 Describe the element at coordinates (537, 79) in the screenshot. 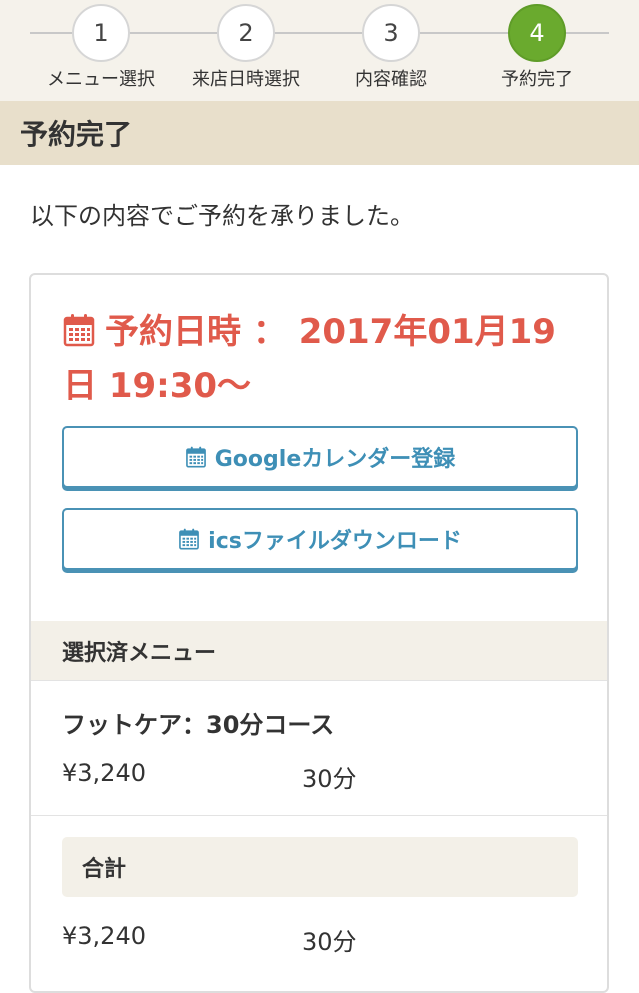

I see `step-label: 予約完了` at that location.